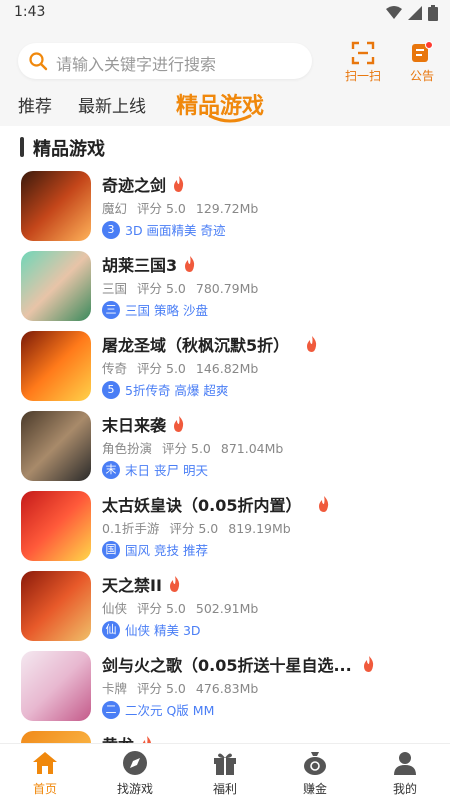  What do you see at coordinates (111, 389) in the screenshot?
I see `tag-badge: 5` at bounding box center [111, 389].